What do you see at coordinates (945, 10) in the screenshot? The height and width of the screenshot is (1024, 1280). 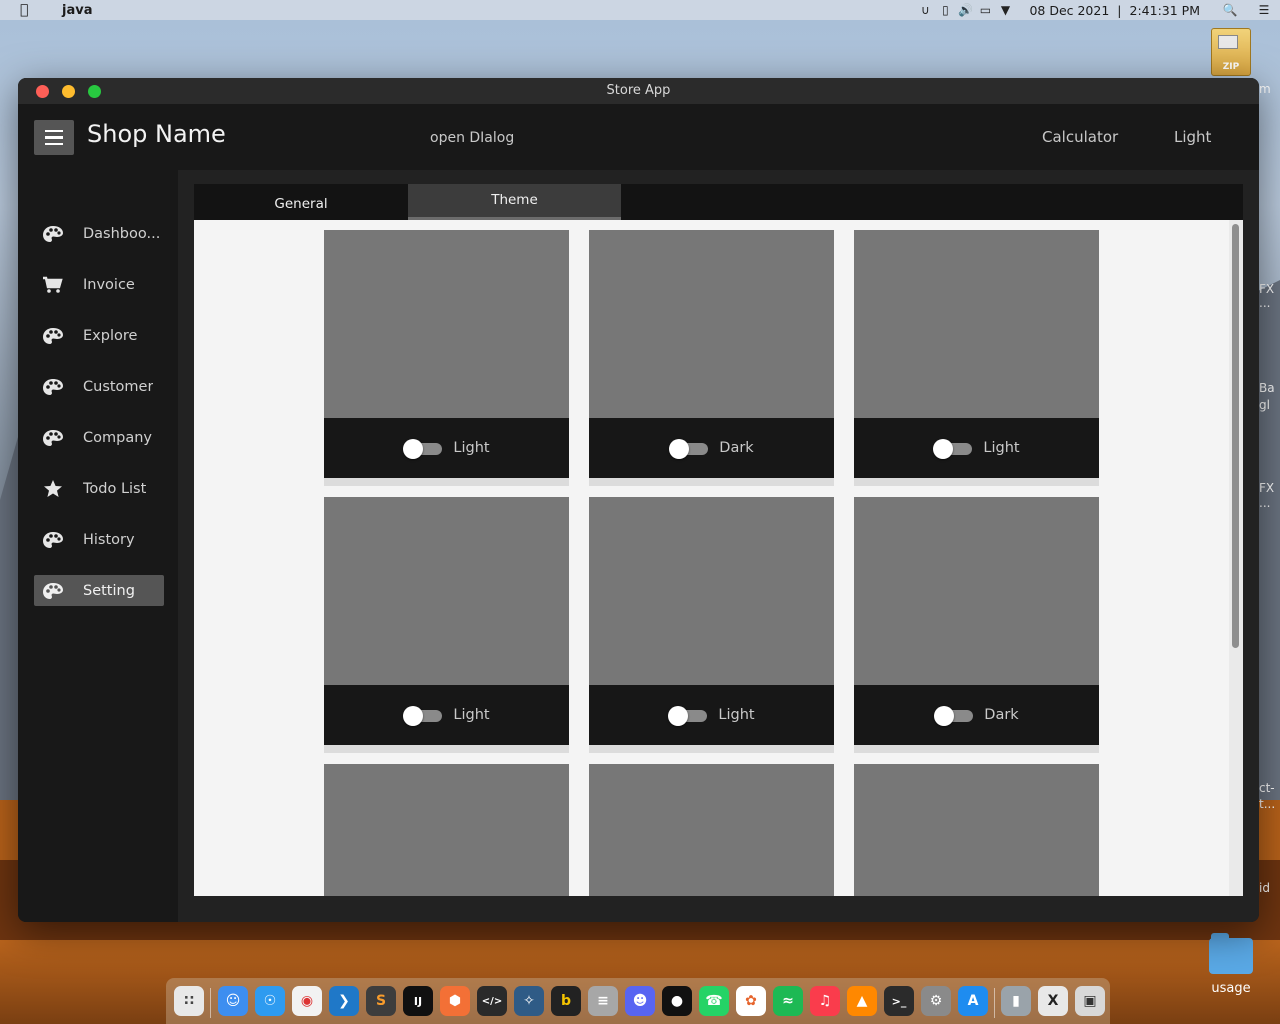 I see `clipboard-icon: ▯` at bounding box center [945, 10].